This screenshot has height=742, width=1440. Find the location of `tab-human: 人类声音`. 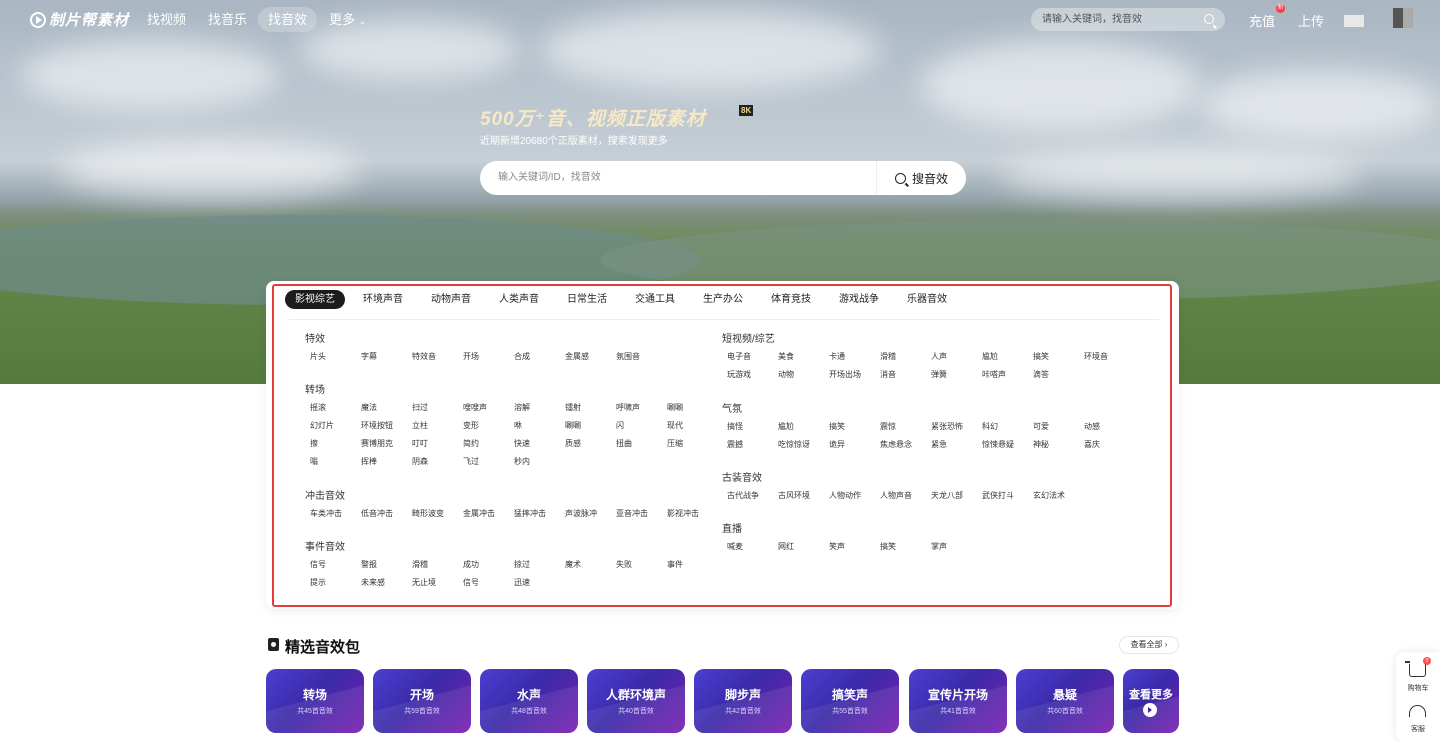

tab-human: 人类声音 is located at coordinates (519, 299).